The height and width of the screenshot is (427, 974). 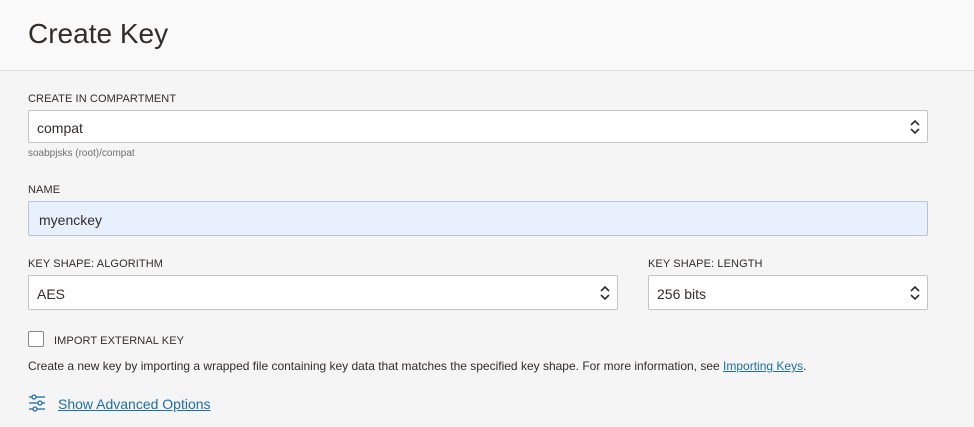 I want to click on compartment-label: CREATE IN COMPARTMENT, so click(x=102, y=99).